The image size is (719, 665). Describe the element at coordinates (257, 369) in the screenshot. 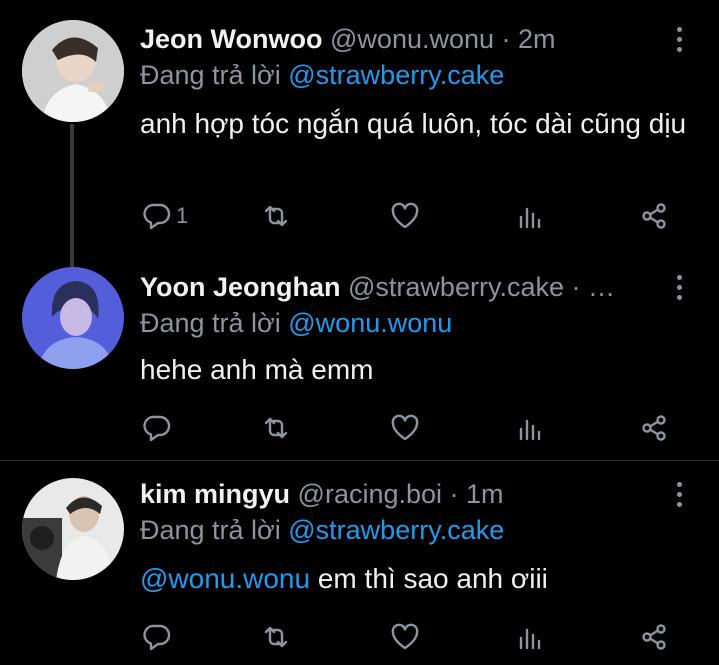

I see `tweet-text: hehe anh mà emm` at that location.